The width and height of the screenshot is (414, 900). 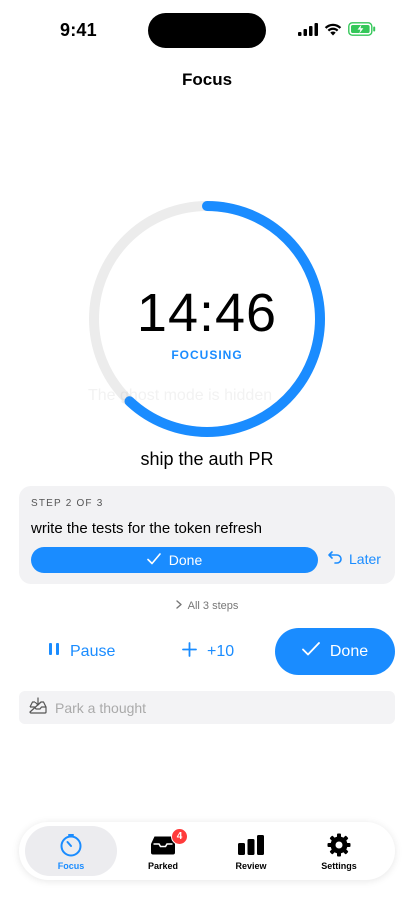 What do you see at coordinates (339, 866) in the screenshot?
I see `tab-label: Settings` at bounding box center [339, 866].